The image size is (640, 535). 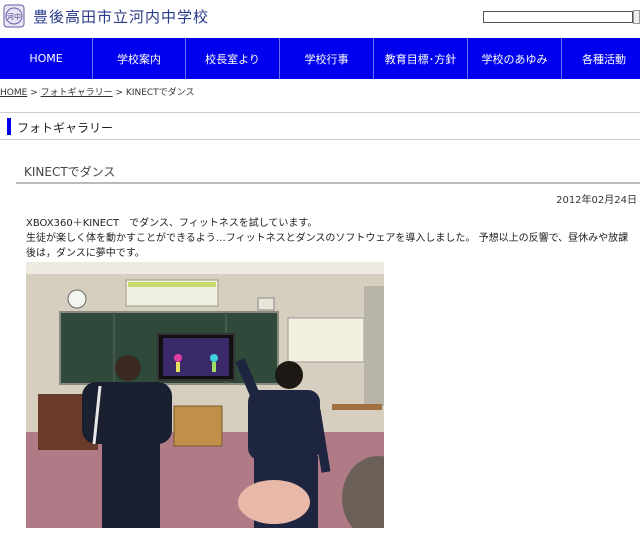 I want to click on post-header: KINECTでダンス, so click(x=328, y=172).